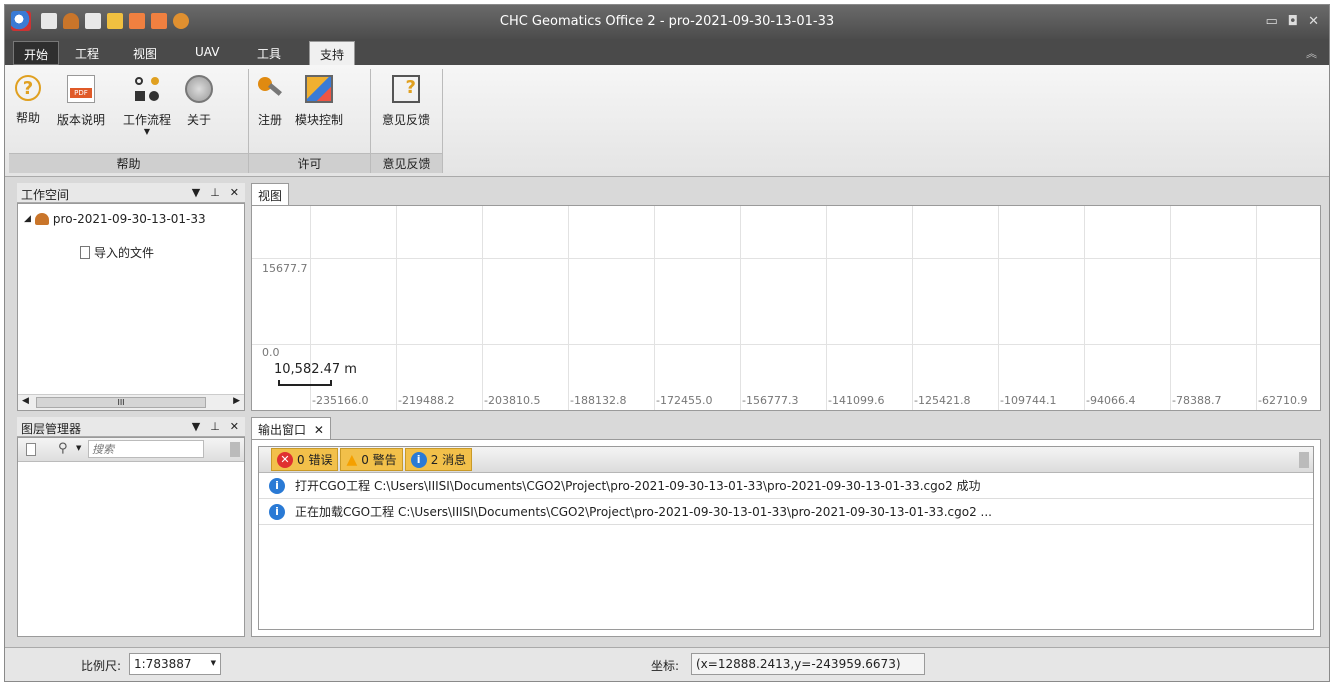 Image resolution: width=1334 pixels, height=686 pixels. What do you see at coordinates (213, 663) in the screenshot?
I see `chevron-down-icon: ▼` at bounding box center [213, 663].